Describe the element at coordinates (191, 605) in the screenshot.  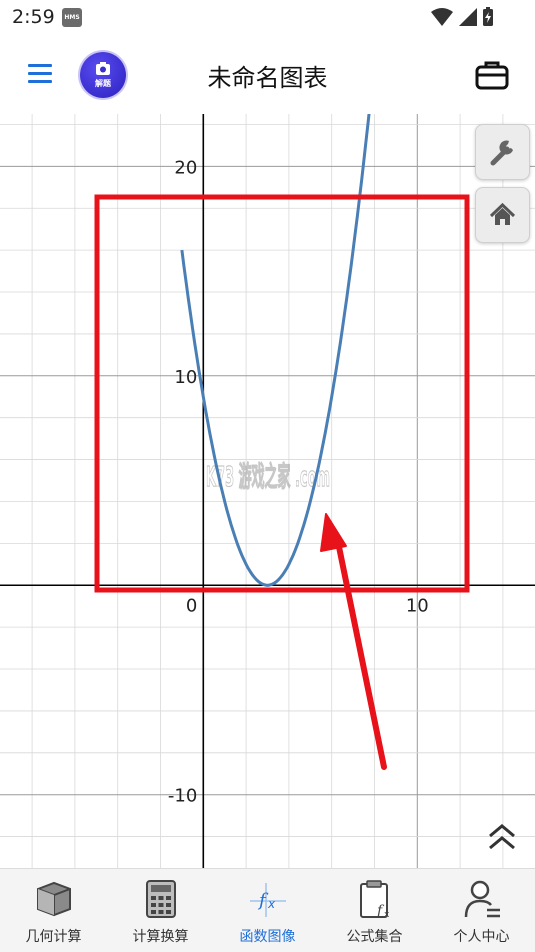
I see `x-tick-label-0: 0` at that location.